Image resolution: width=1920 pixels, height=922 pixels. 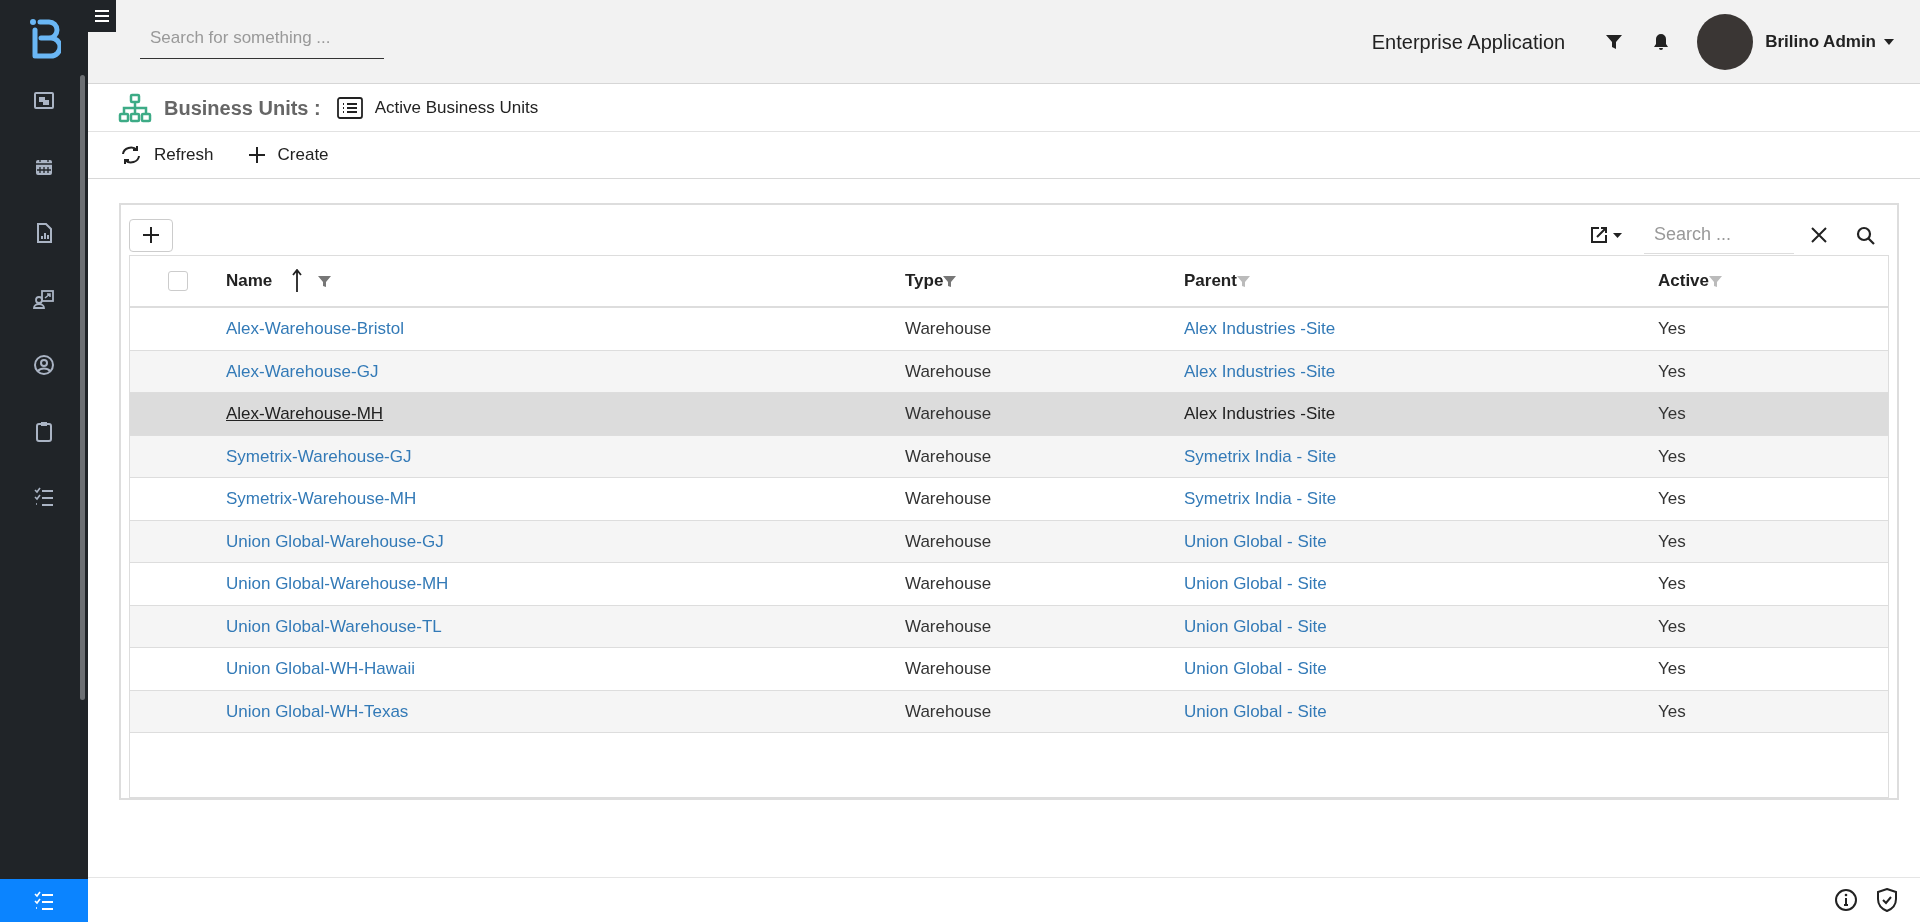 What do you see at coordinates (305, 413) in the screenshot?
I see `name-link: Alex-Warehouse-MH` at bounding box center [305, 413].